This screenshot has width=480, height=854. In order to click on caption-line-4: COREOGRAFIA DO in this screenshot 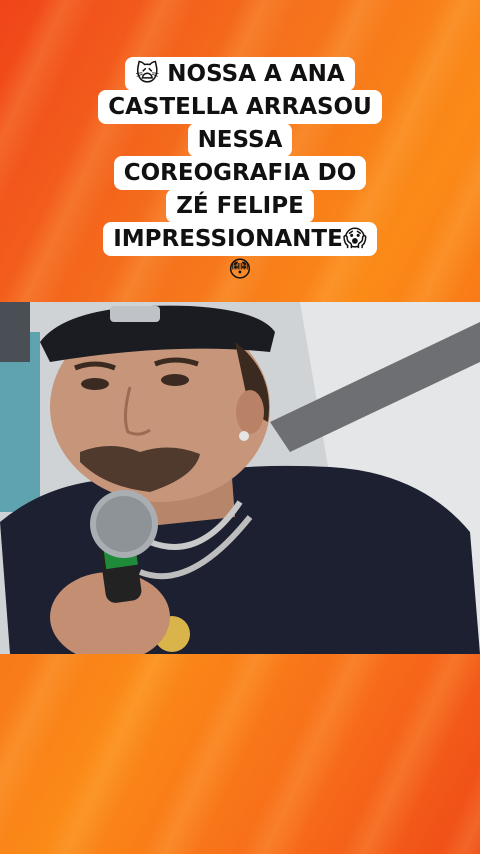, I will do `click(240, 173)`.